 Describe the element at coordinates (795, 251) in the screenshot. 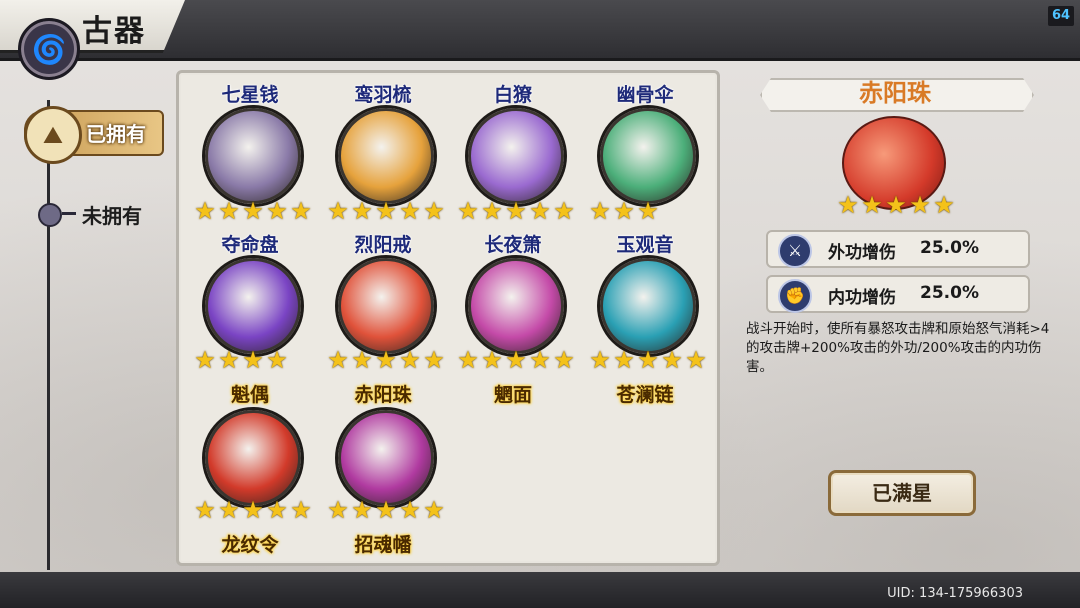

I see `blade-icon: ⚔` at that location.